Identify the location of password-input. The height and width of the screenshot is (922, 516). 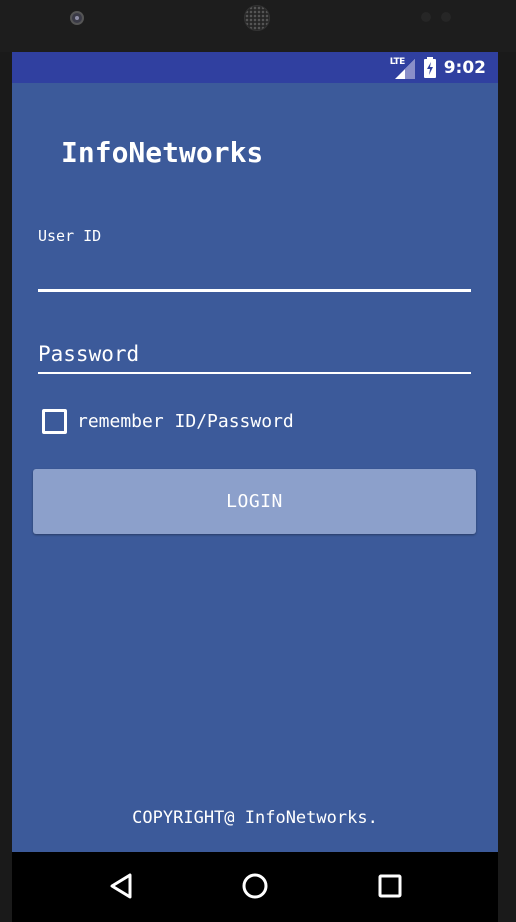
(254, 355).